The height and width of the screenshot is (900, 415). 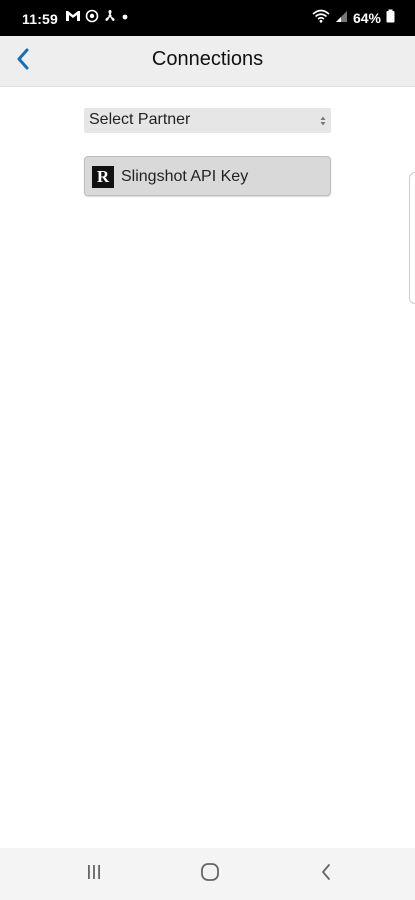 What do you see at coordinates (321, 17) in the screenshot?
I see `wifi-icon` at bounding box center [321, 17].